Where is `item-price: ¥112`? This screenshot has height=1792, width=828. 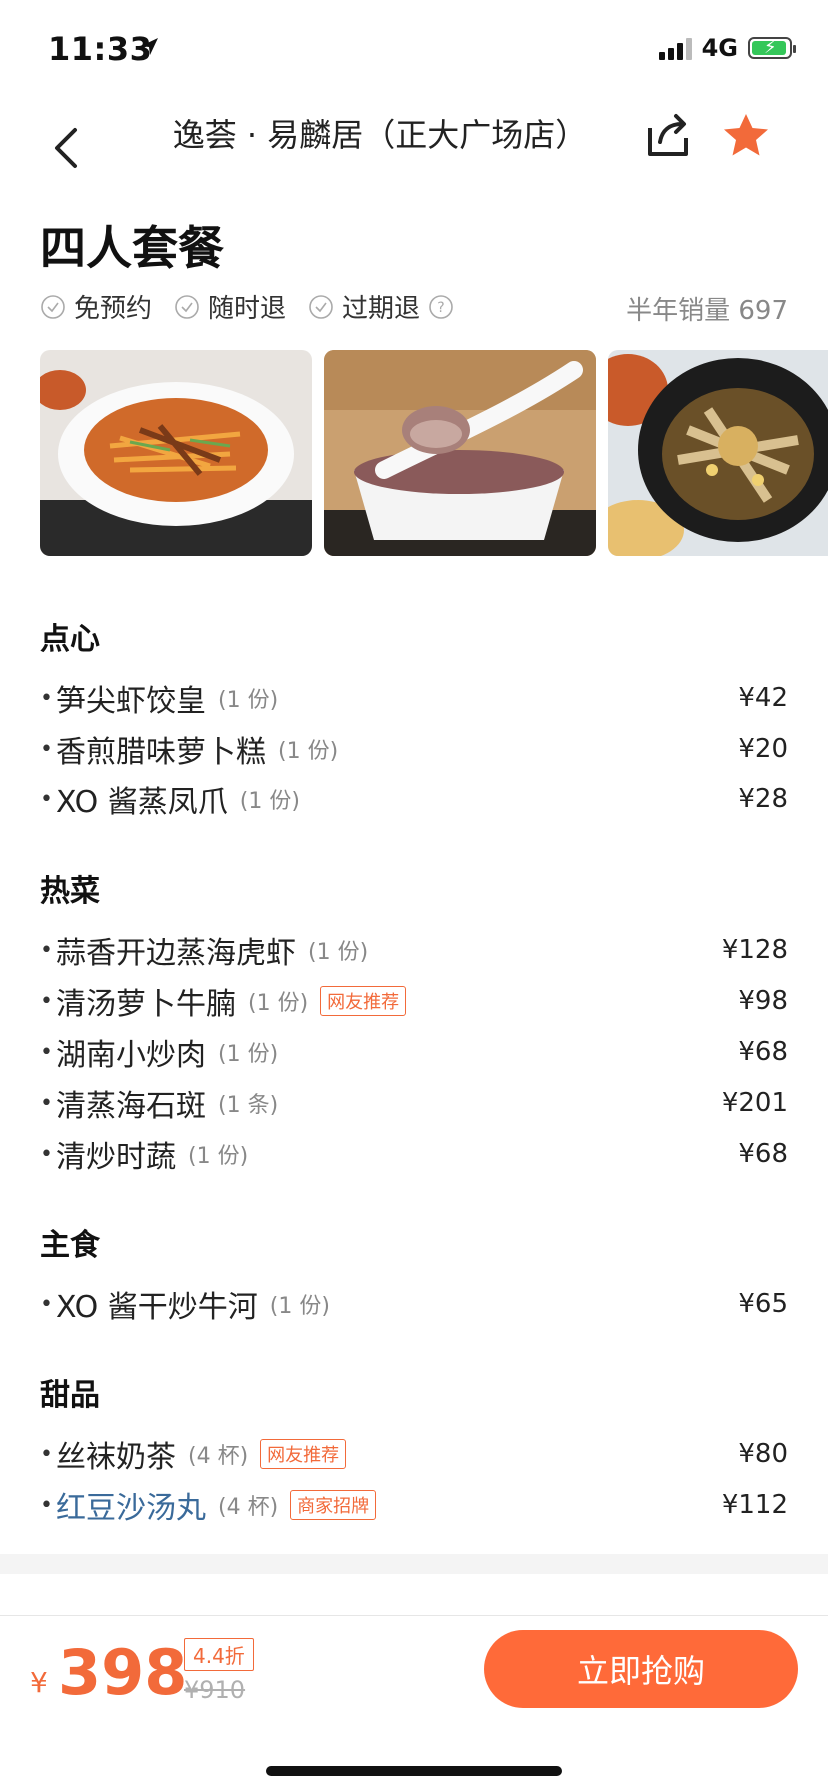 item-price: ¥112 is located at coordinates (754, 1505).